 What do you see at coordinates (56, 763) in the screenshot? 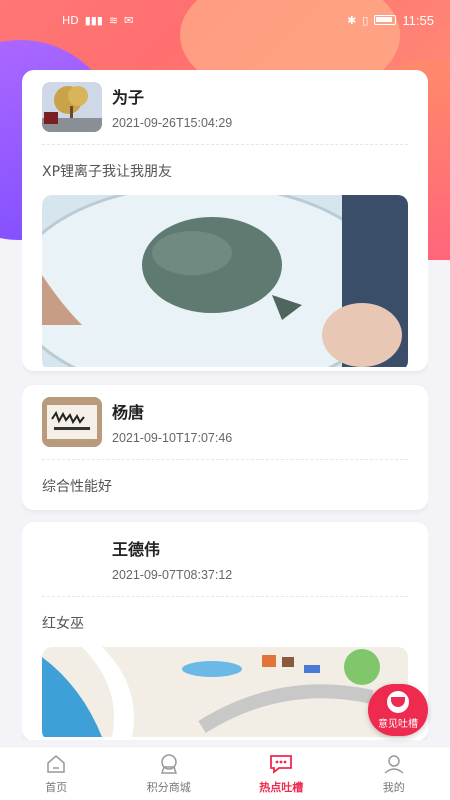
I see `home-icon` at bounding box center [56, 763].